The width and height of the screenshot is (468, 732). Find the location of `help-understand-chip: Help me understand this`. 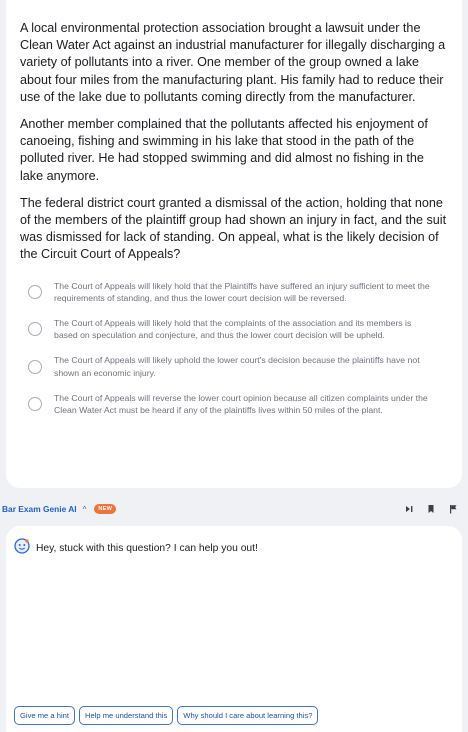

help-understand-chip: Help me understand this is located at coordinates (126, 715).